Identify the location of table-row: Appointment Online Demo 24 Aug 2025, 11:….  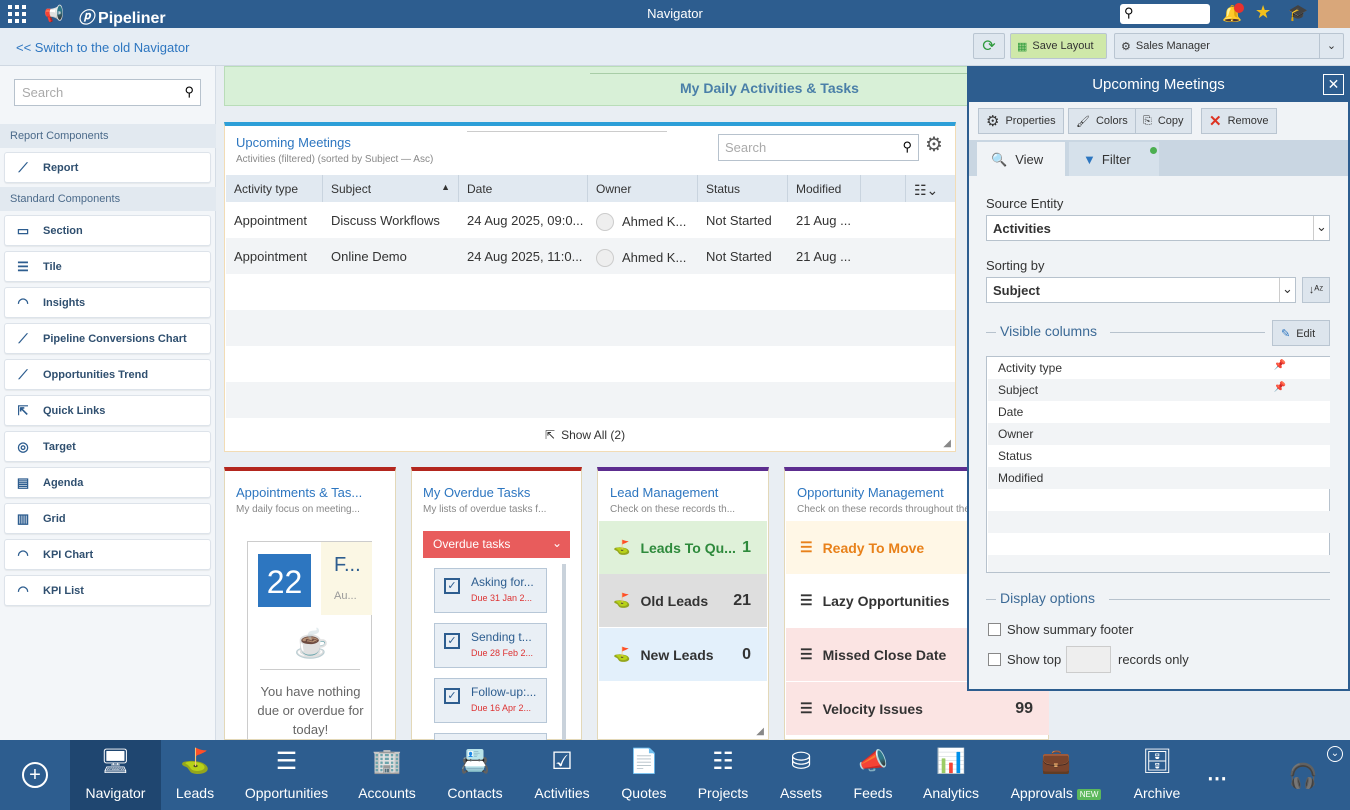
(590, 256).